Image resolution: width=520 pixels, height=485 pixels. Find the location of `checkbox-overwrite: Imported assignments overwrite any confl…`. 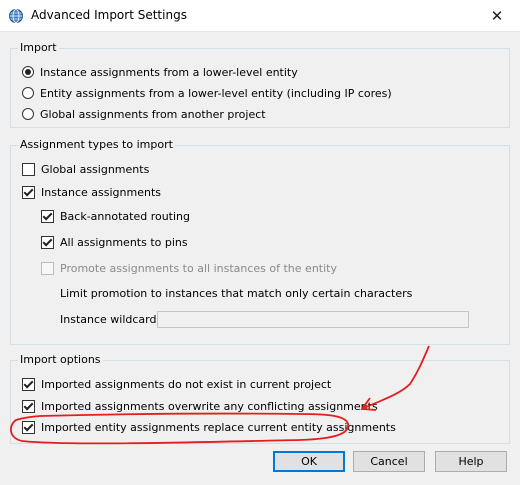

checkbox-overwrite: Imported assignments overwrite any confl… is located at coordinates (200, 406).